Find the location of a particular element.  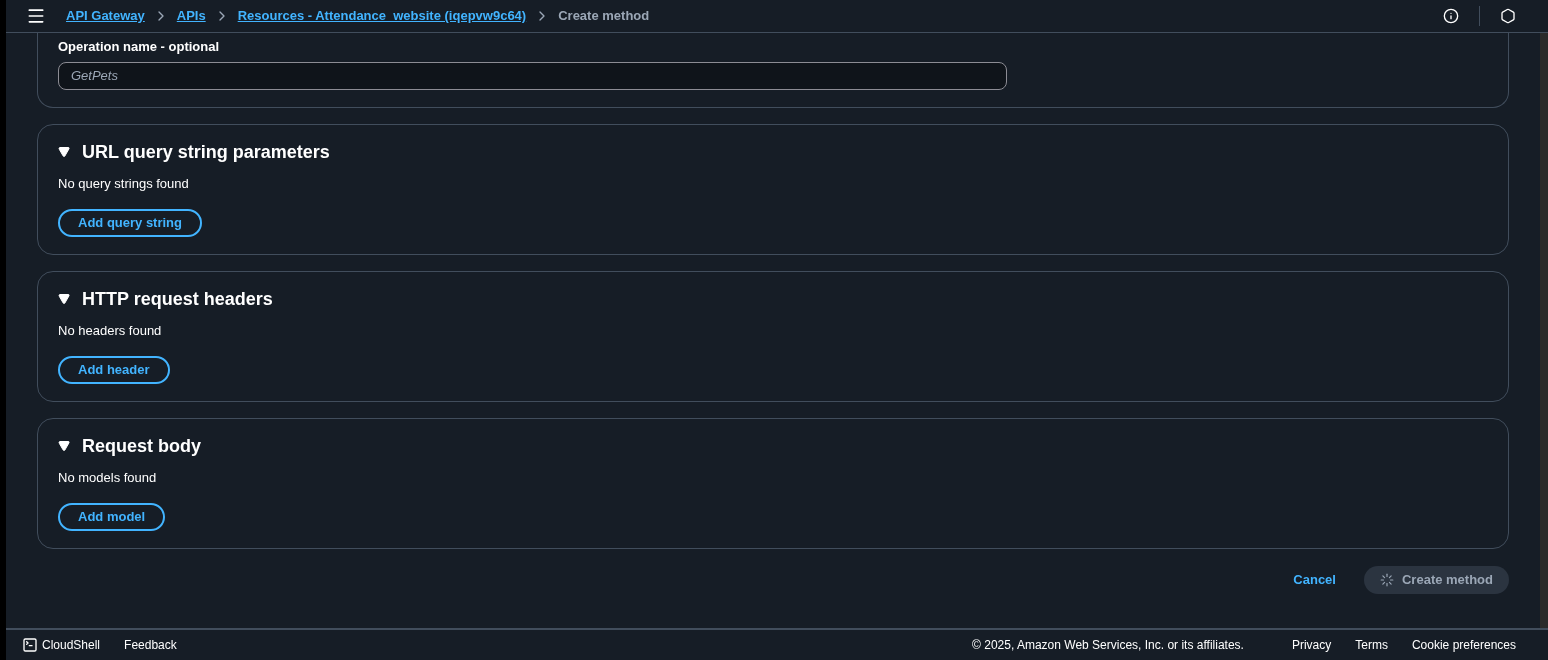

spinner-icon is located at coordinates (1386, 579).